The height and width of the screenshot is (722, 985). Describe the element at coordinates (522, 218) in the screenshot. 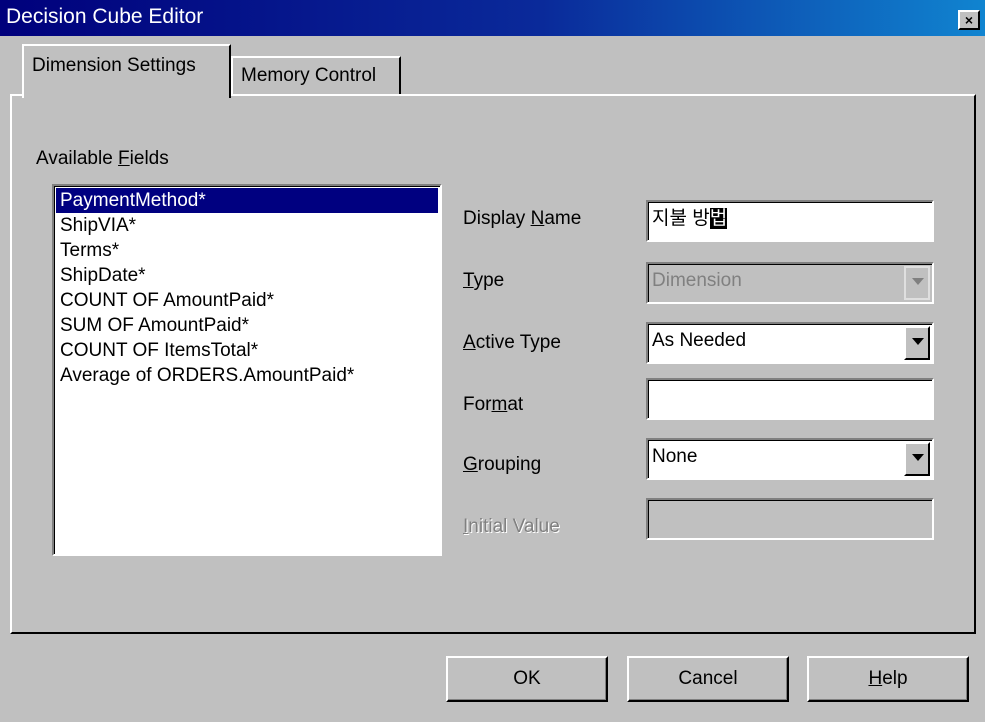

I see `display-name-label: Display Name` at that location.